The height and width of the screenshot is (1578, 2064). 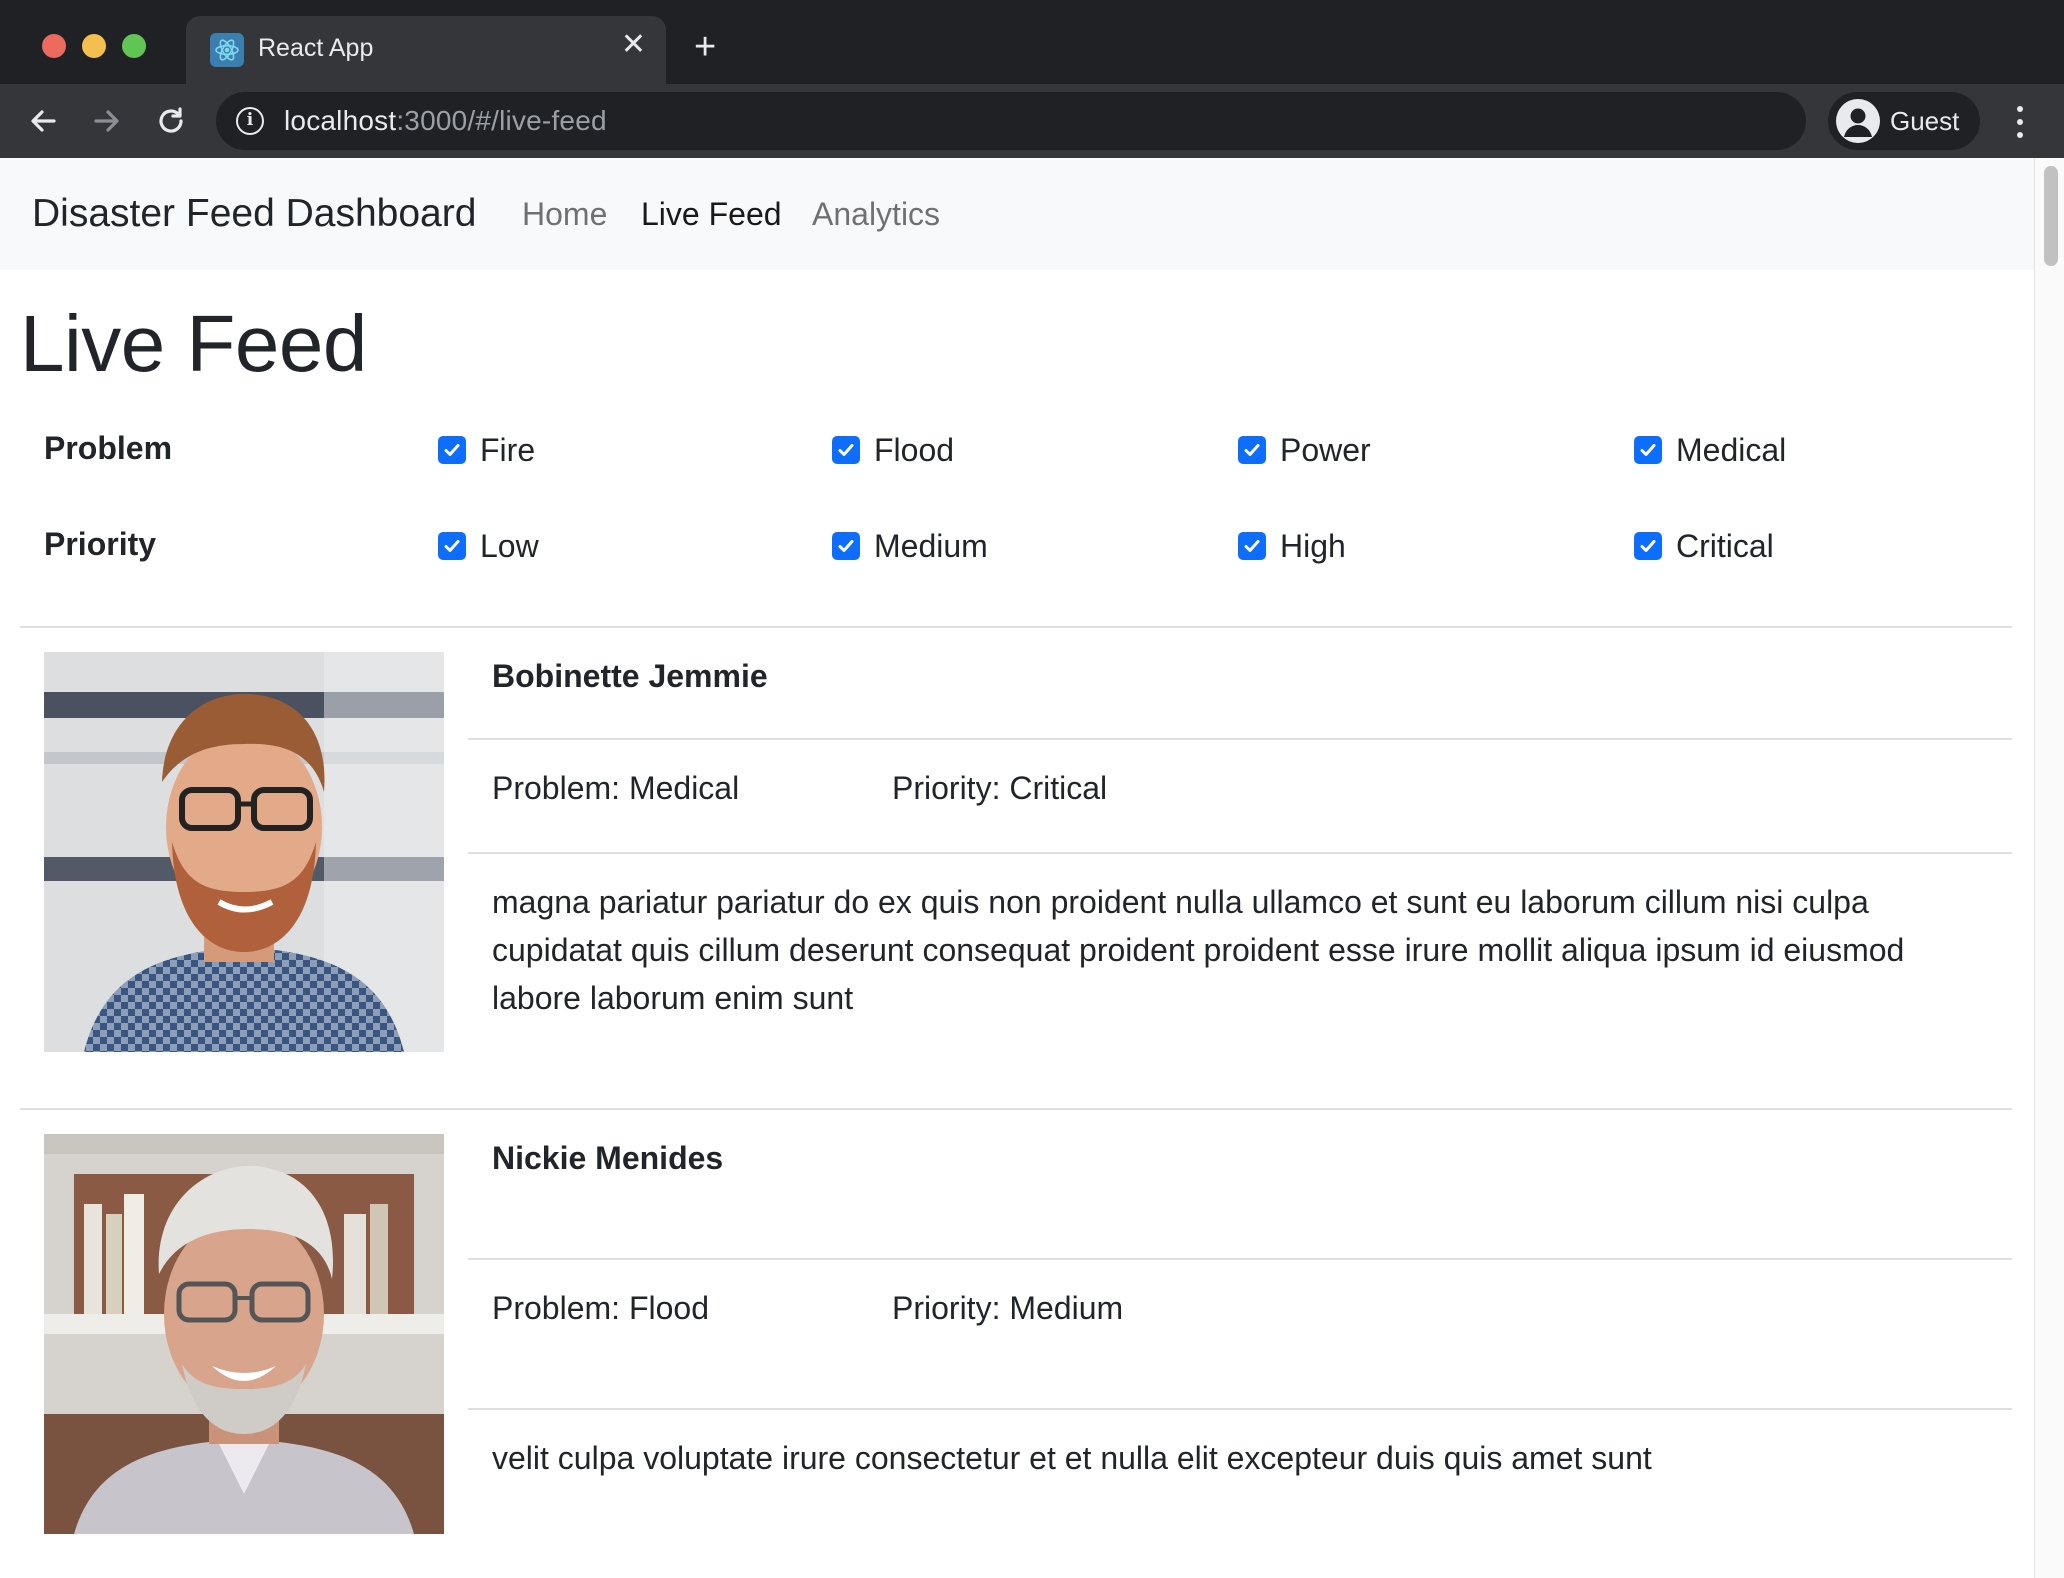 What do you see at coordinates (914, 449) in the screenshot?
I see `filter-option-label: Flood` at bounding box center [914, 449].